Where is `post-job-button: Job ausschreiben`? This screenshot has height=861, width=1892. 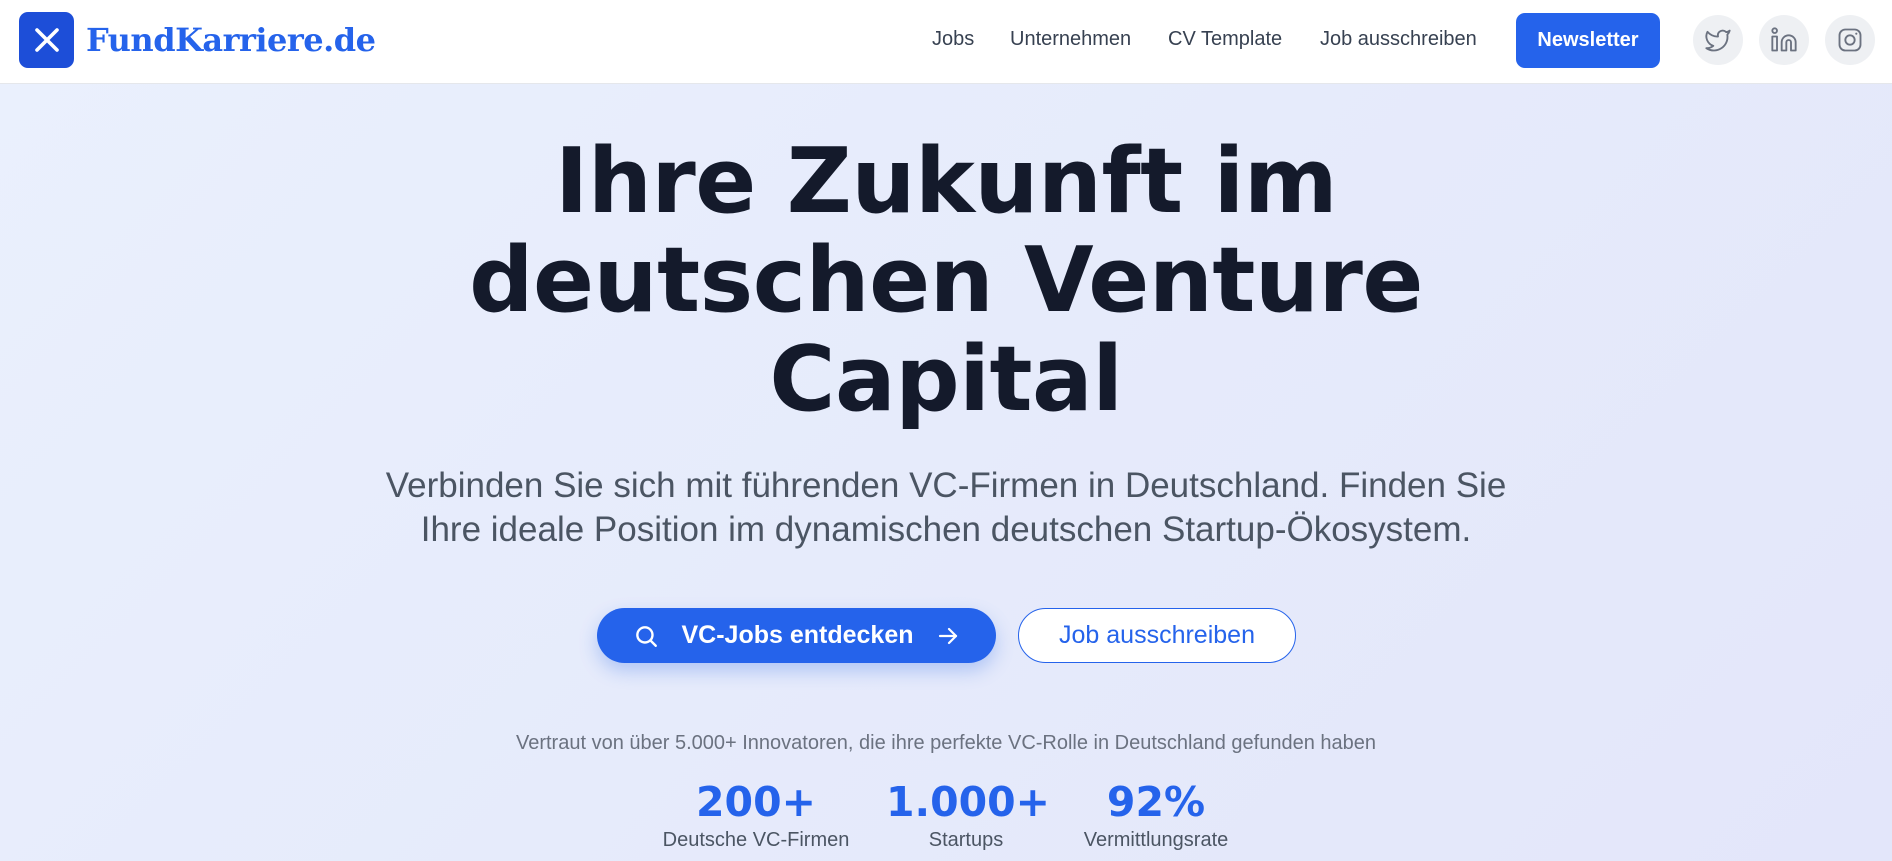 post-job-button: Job ausschreiben is located at coordinates (1157, 635).